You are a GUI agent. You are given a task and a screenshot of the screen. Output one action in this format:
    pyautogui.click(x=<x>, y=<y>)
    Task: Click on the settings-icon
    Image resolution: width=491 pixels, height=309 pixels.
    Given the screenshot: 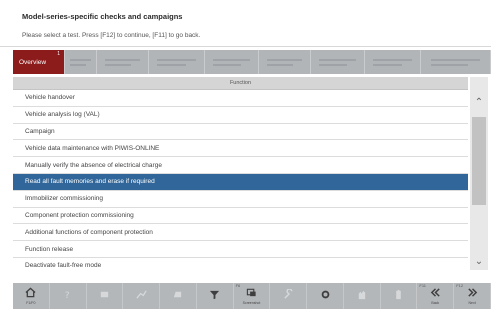 What is the action you would take?
    pyautogui.click(x=325, y=296)
    